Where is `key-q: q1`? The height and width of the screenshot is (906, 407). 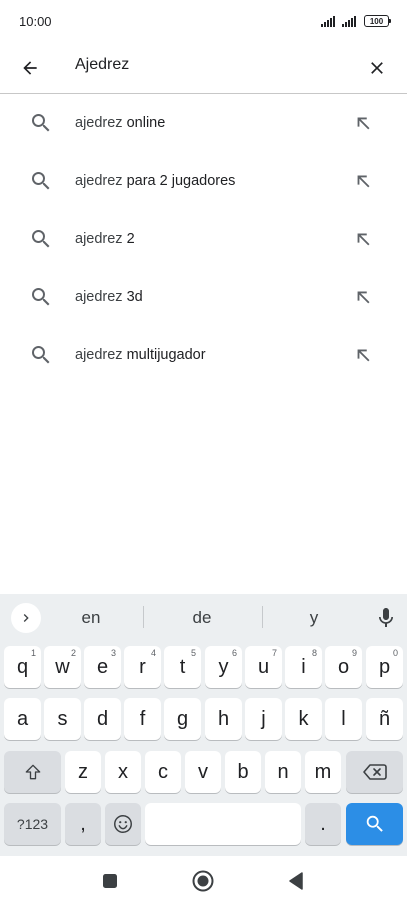 key-q: q1 is located at coordinates (22, 667).